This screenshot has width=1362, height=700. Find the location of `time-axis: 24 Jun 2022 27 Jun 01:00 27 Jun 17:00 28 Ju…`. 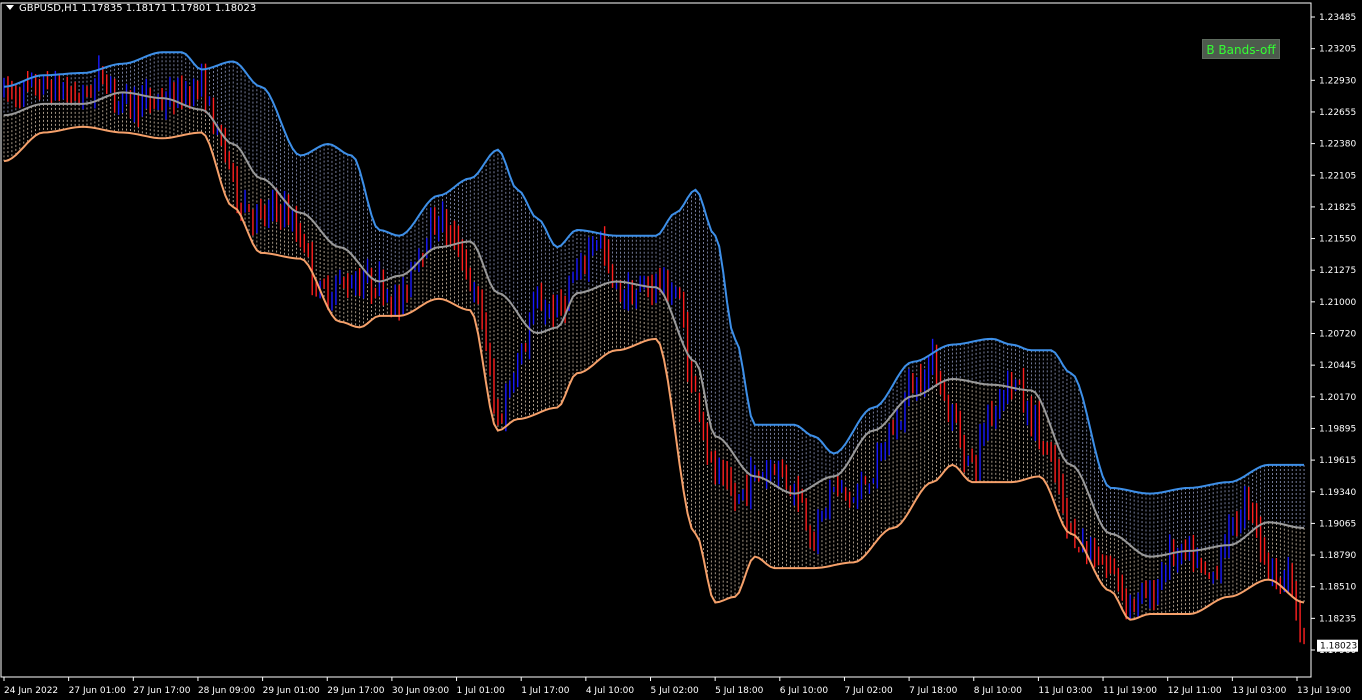

time-axis: 24 Jun 2022 27 Jun 01:00 27 Jun 17:00 28 Ju… is located at coordinates (677, 686).